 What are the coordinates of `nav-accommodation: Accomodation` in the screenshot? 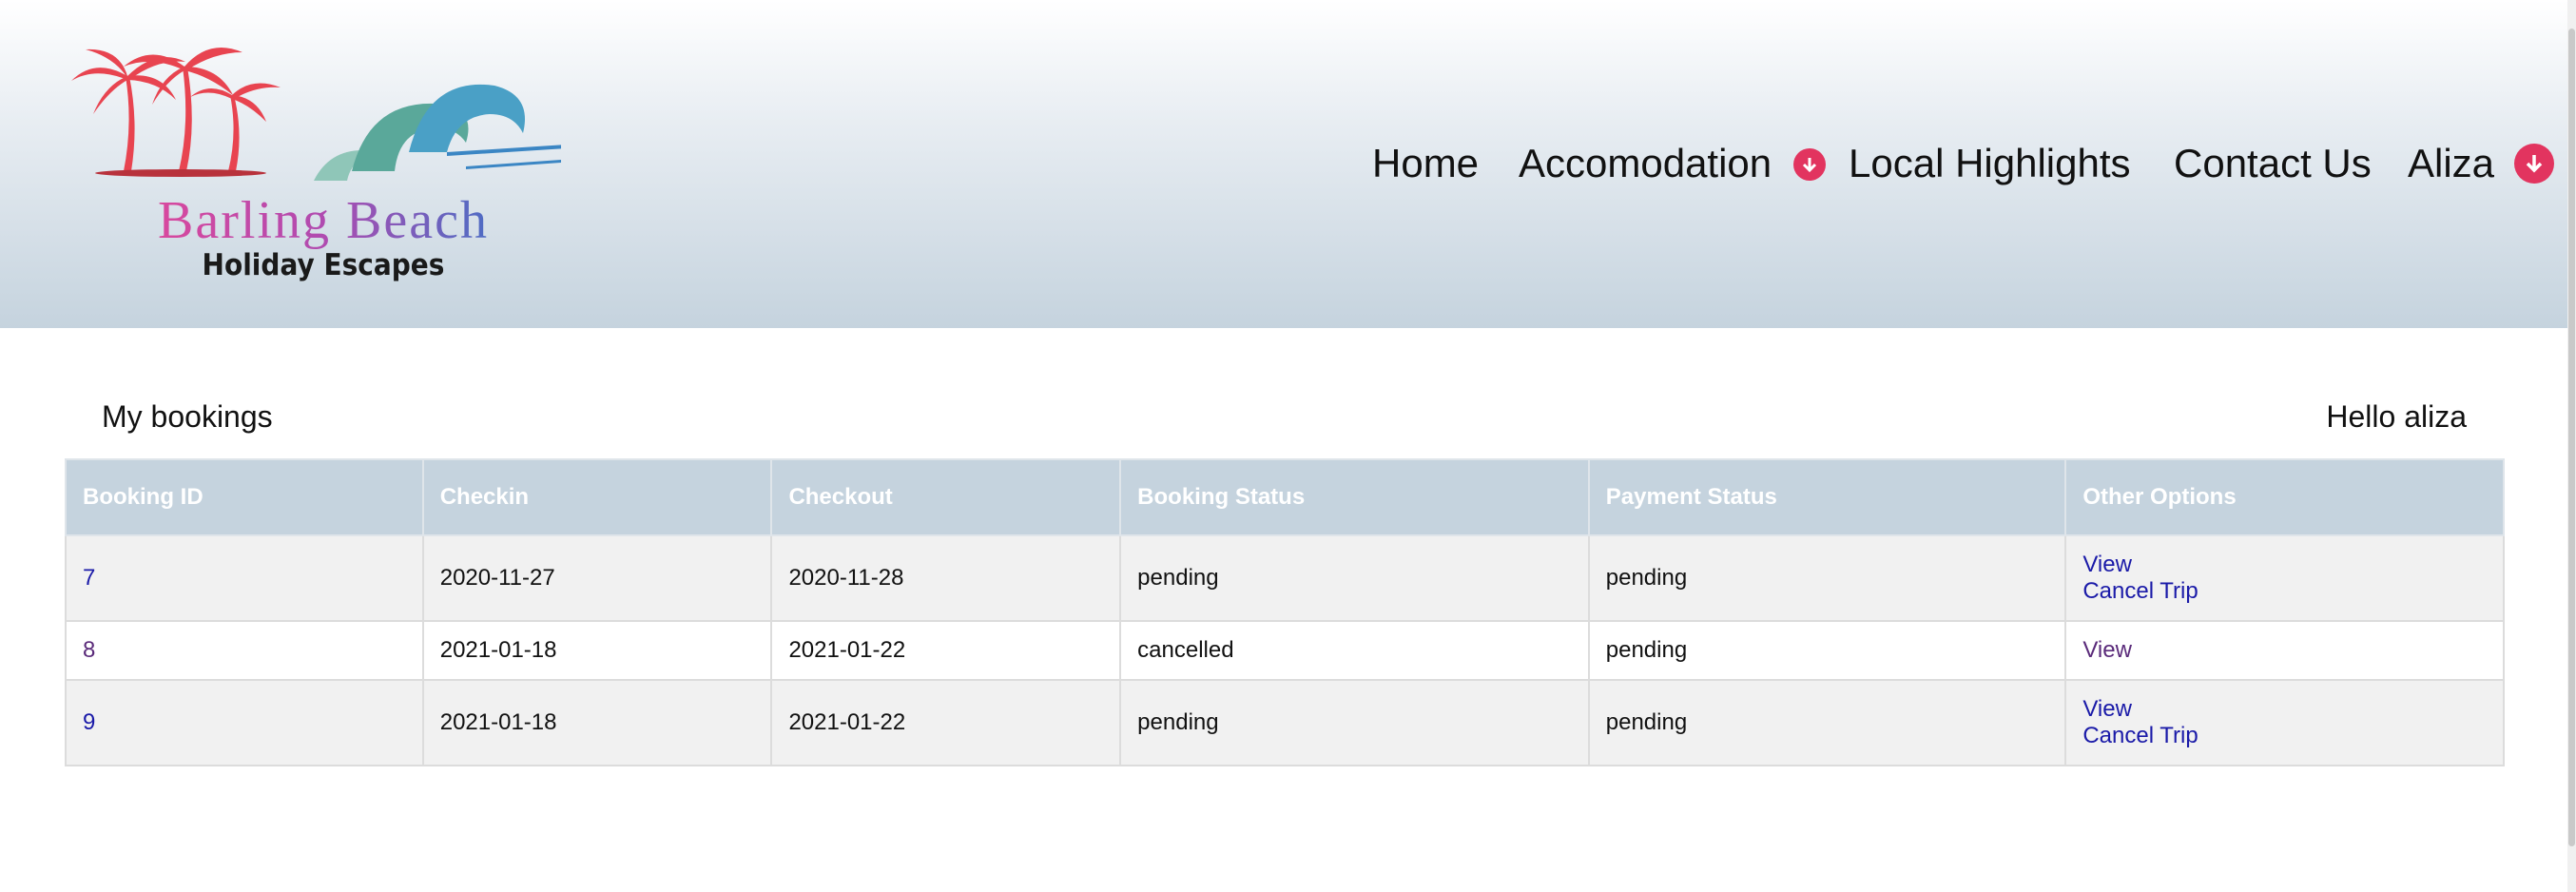 It's located at (1645, 163).